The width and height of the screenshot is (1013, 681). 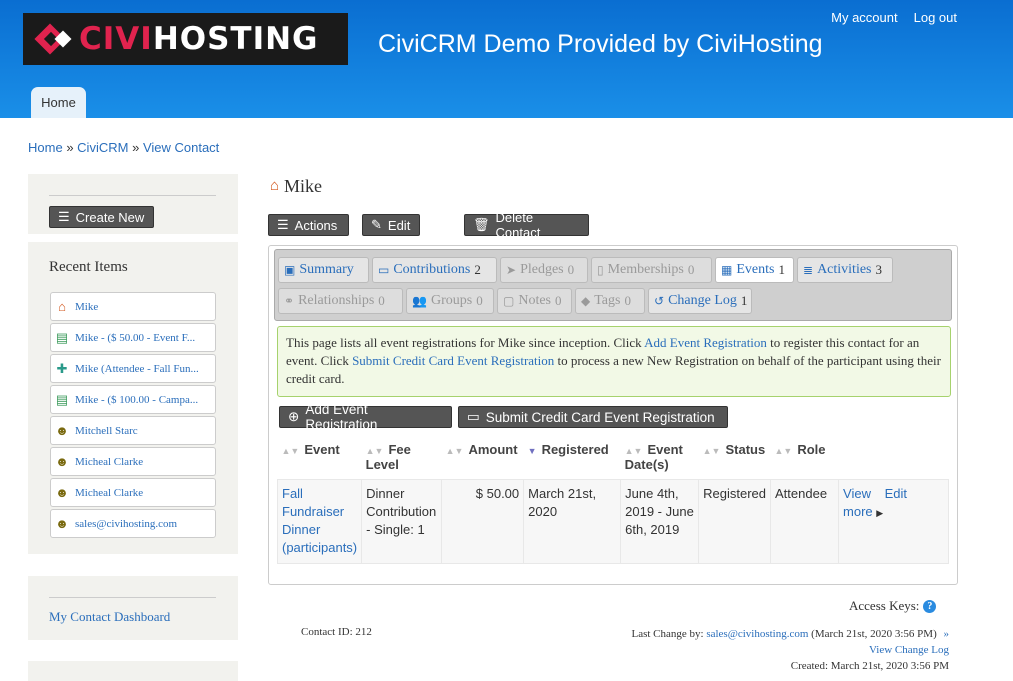 What do you see at coordinates (930, 606) in the screenshot?
I see `help-icon: ?` at bounding box center [930, 606].